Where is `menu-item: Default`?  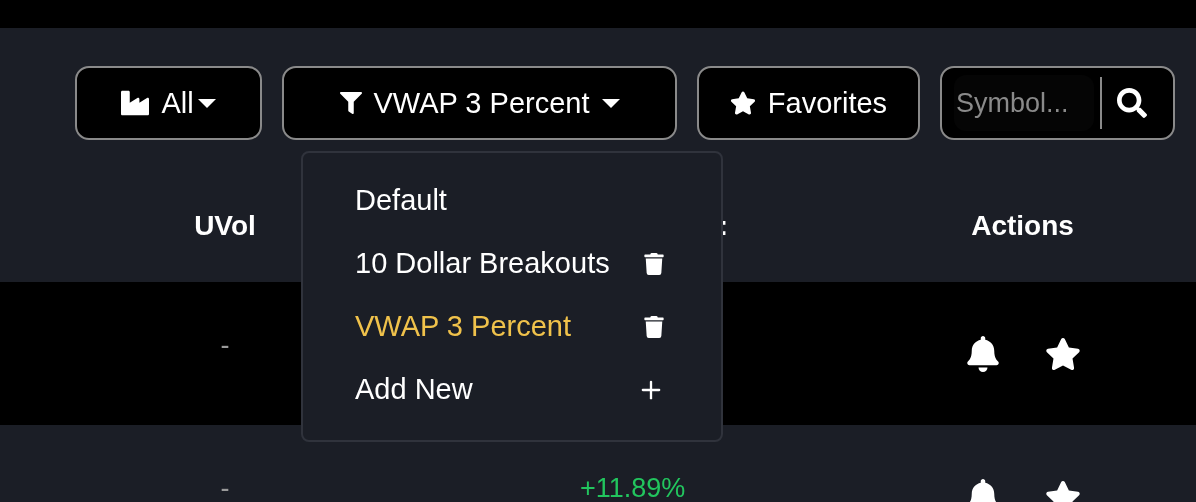 menu-item: Default is located at coordinates (512, 200).